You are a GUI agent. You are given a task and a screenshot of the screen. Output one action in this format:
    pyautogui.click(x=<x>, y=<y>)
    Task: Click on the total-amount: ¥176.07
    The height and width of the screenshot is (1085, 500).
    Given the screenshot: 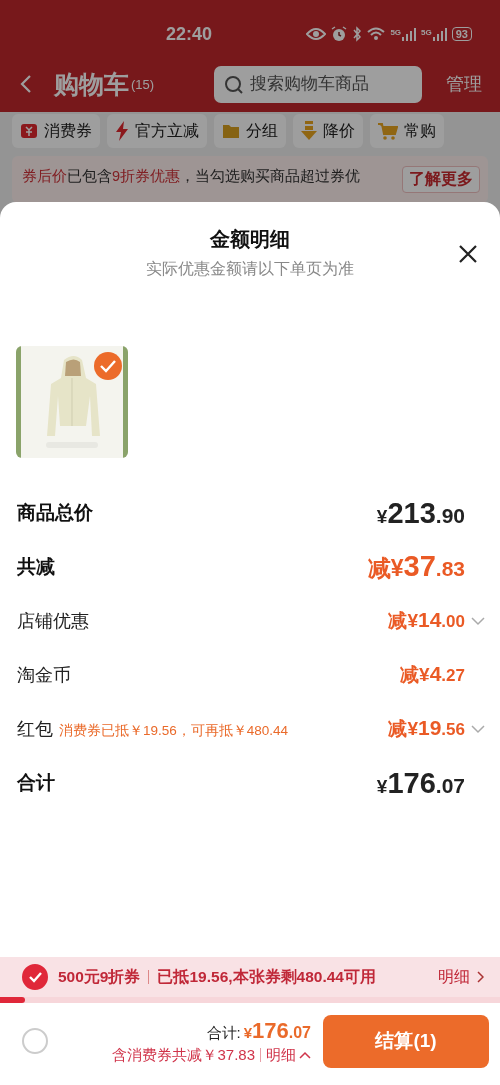 What is the action you would take?
    pyautogui.click(x=277, y=1030)
    